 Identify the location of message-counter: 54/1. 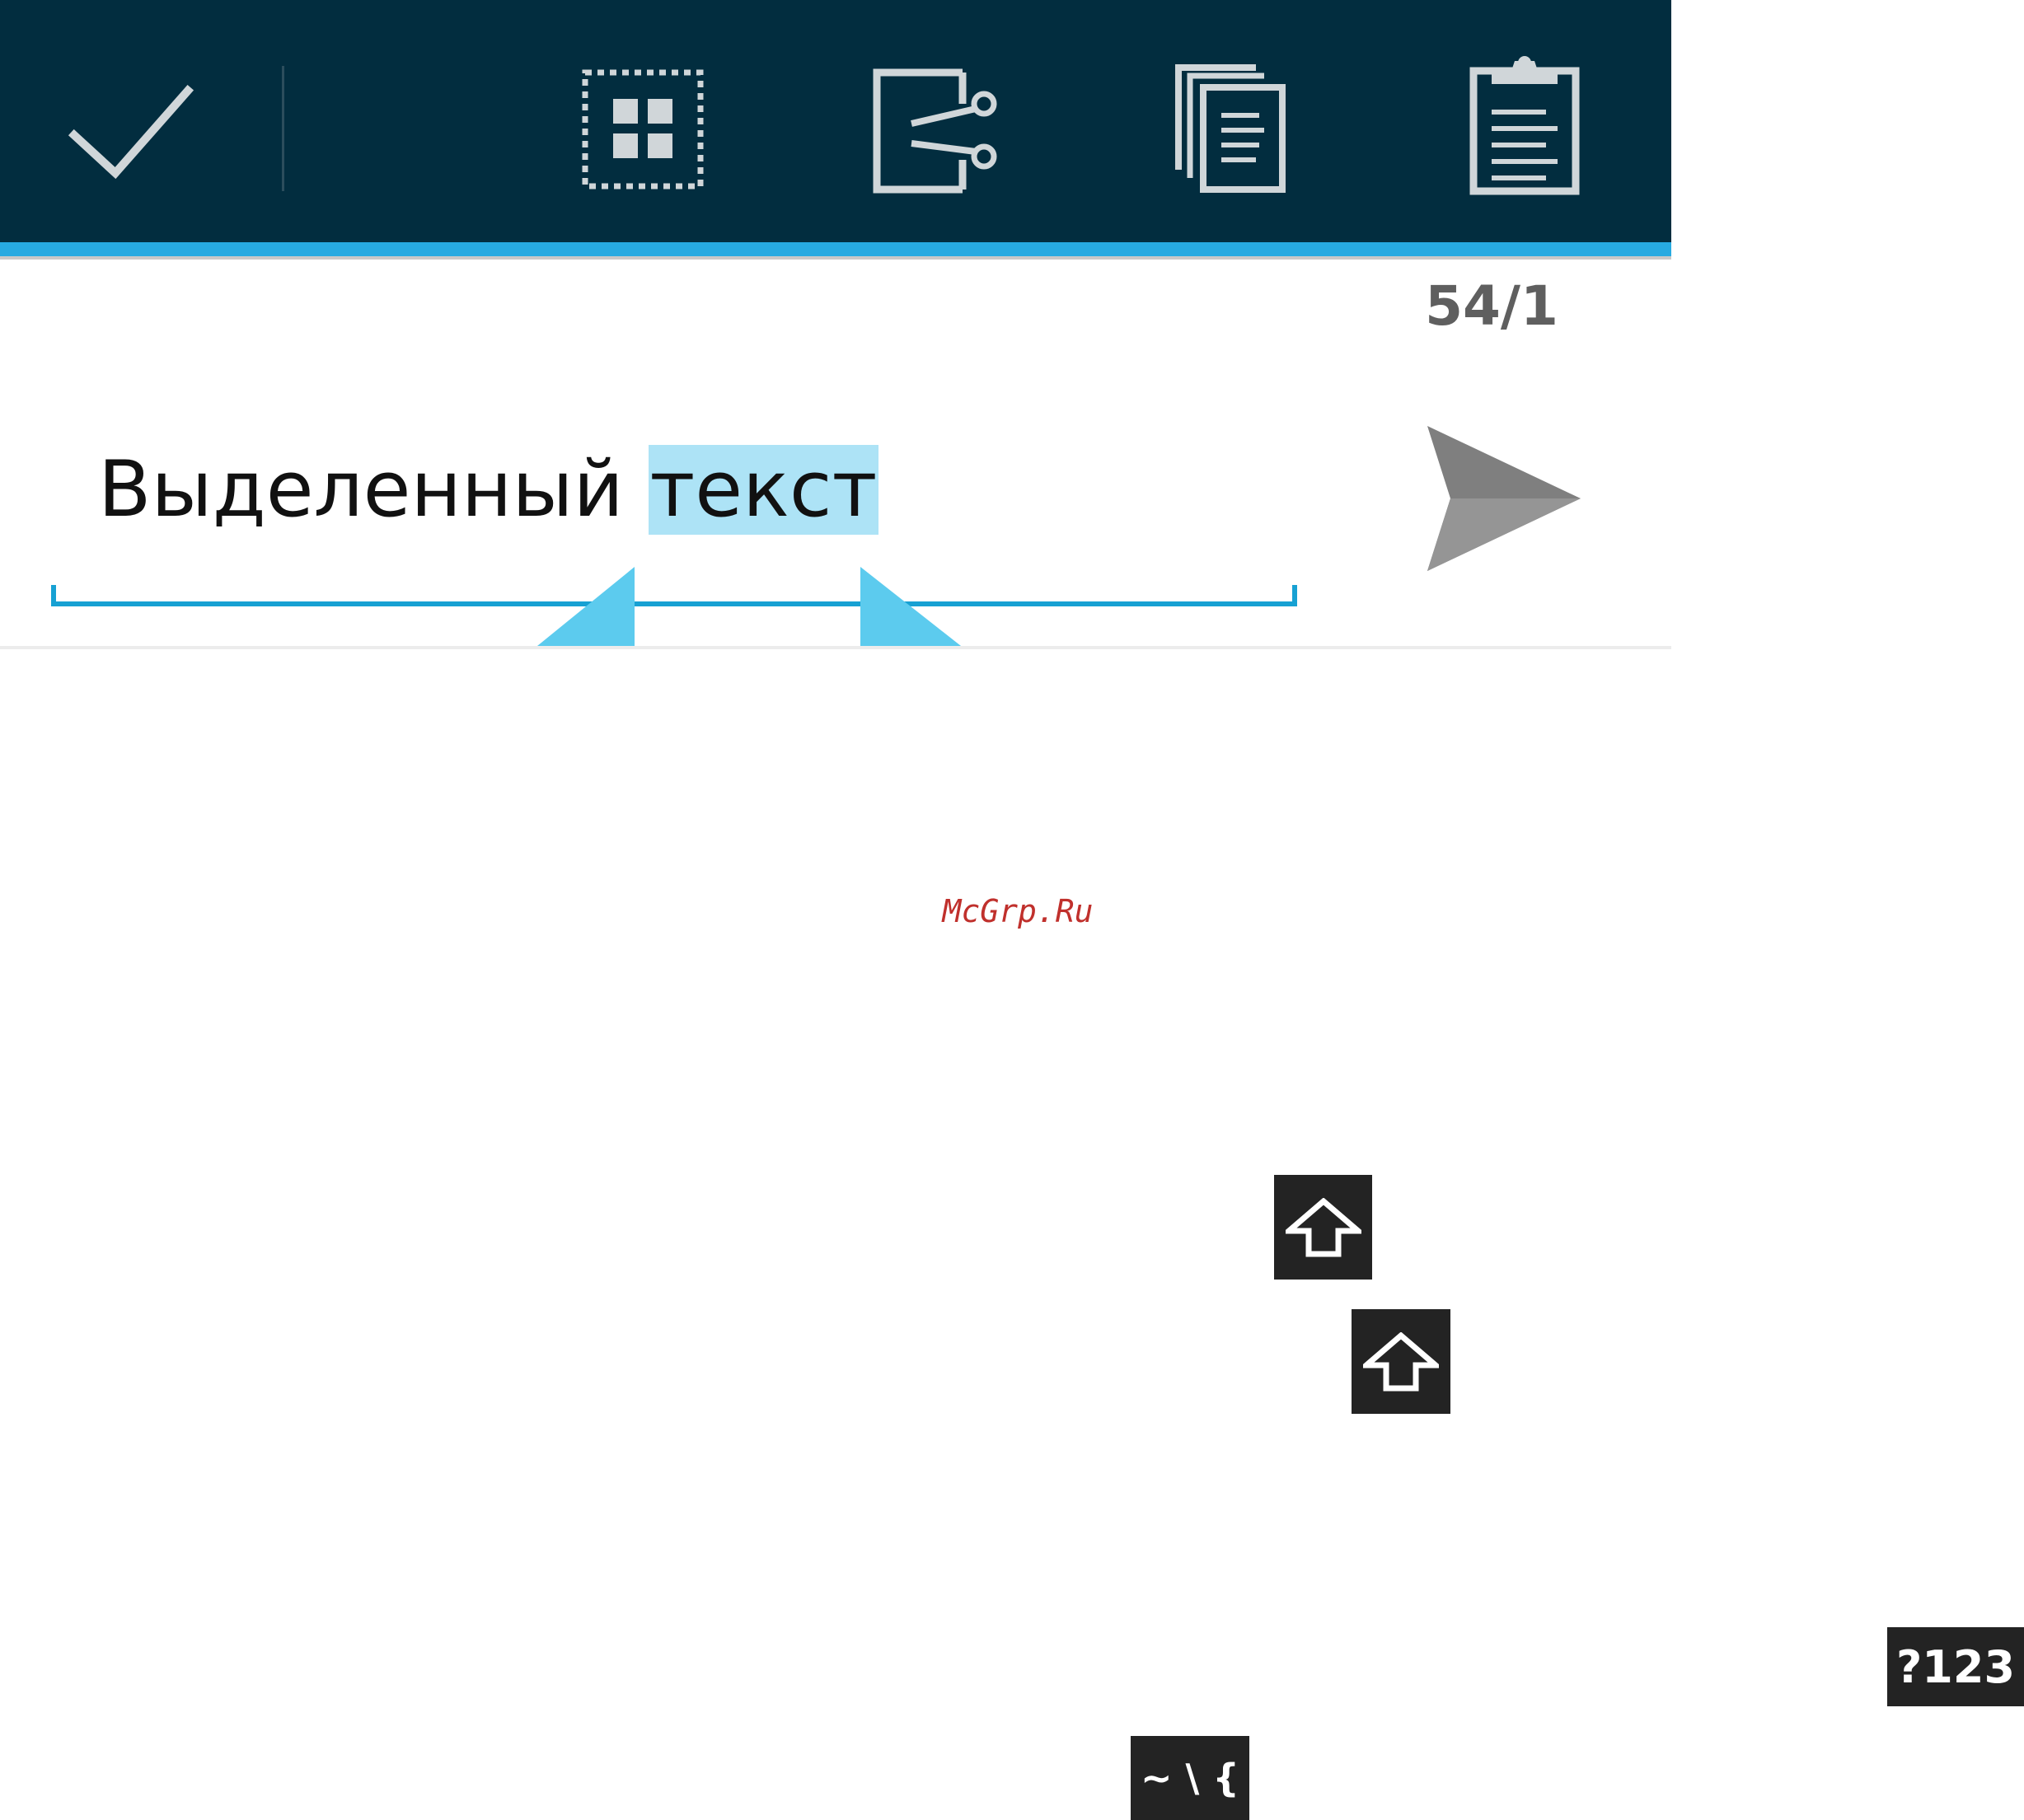
(1492, 306).